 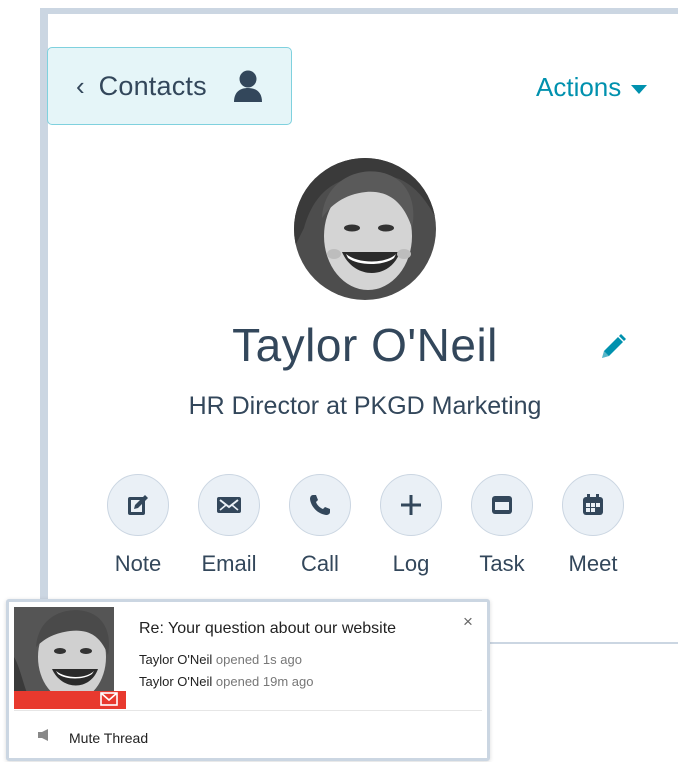 I want to click on meet-label: Meet, so click(x=593, y=563).